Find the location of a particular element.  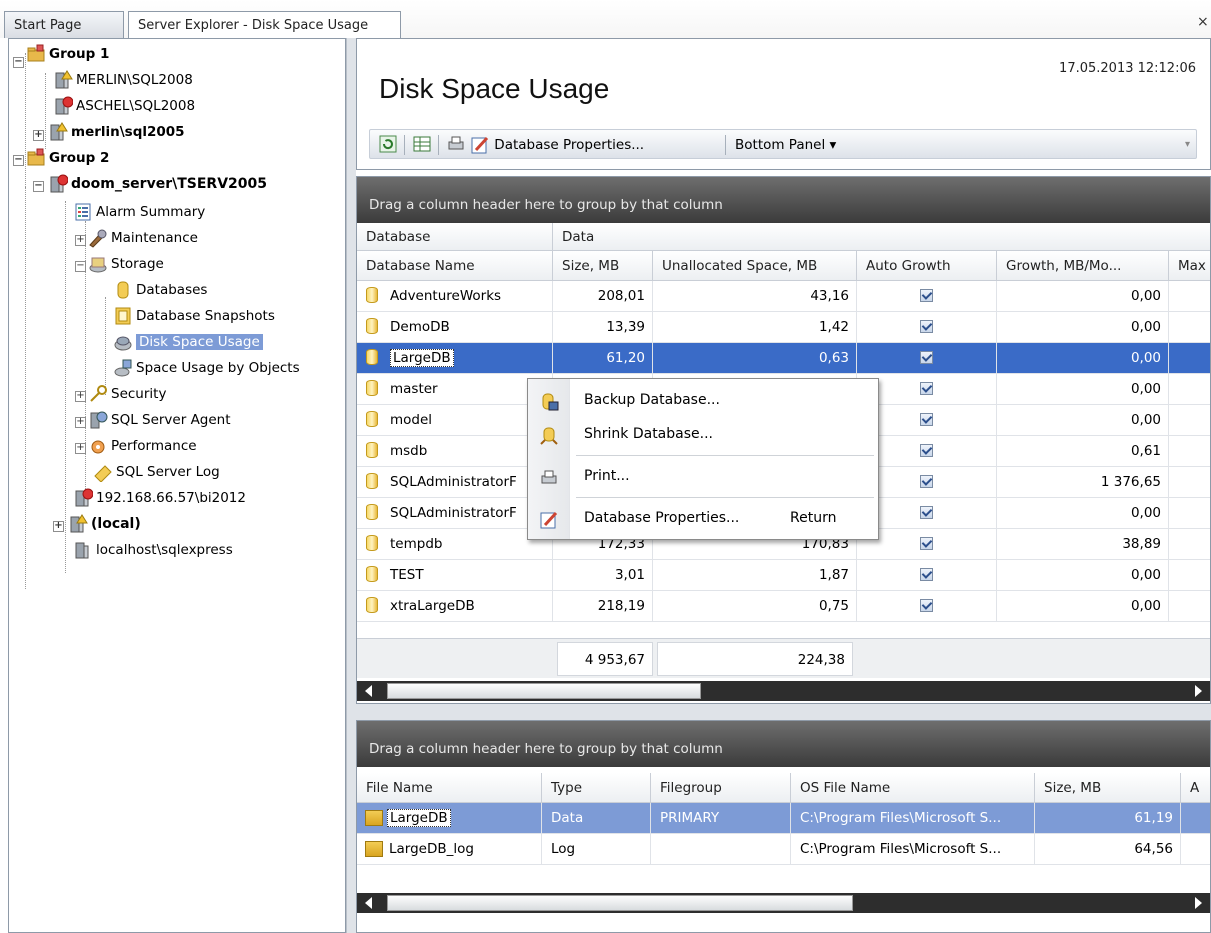

tree-node-maintenance: + Maintenance is located at coordinates (136, 240).